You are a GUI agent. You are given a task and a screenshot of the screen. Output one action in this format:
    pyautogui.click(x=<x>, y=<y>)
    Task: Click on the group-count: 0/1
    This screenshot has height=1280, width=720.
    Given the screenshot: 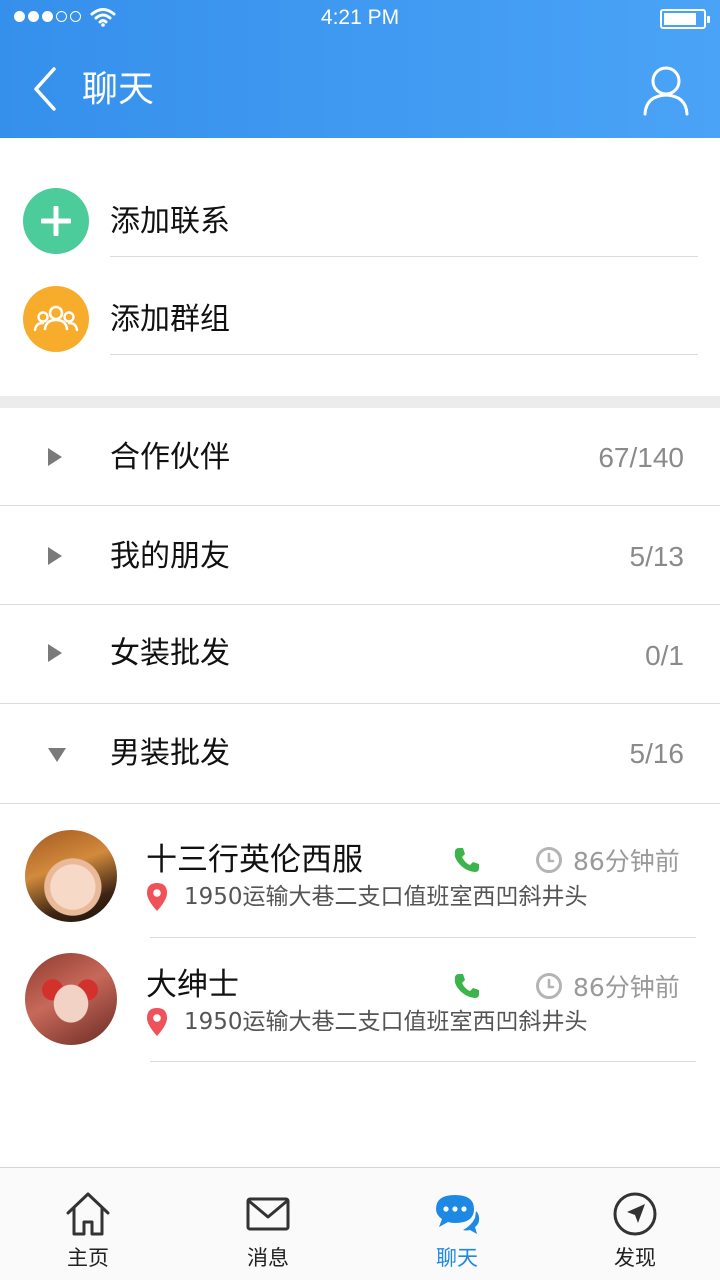 What is the action you would take?
    pyautogui.click(x=664, y=655)
    